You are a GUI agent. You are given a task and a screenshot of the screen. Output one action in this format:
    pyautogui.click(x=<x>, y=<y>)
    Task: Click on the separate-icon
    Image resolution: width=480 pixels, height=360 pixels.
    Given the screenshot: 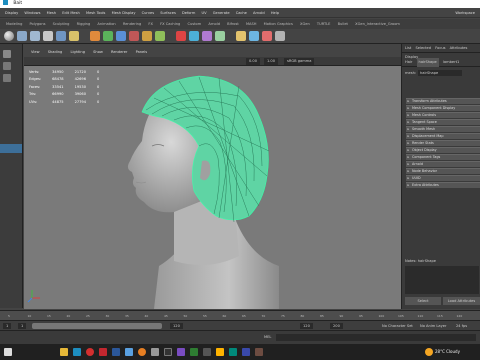 What is the action you would take?
    pyautogui.click(x=108, y=36)
    